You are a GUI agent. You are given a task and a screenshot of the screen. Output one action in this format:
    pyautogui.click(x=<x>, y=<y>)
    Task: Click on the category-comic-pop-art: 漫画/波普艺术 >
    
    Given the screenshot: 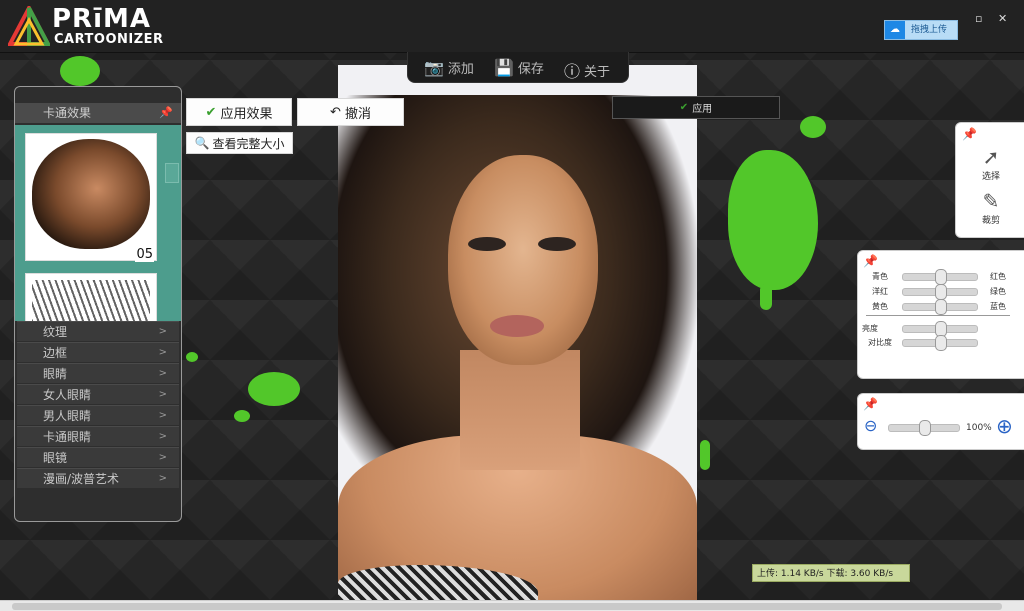 What is the action you would take?
    pyautogui.click(x=98, y=478)
    